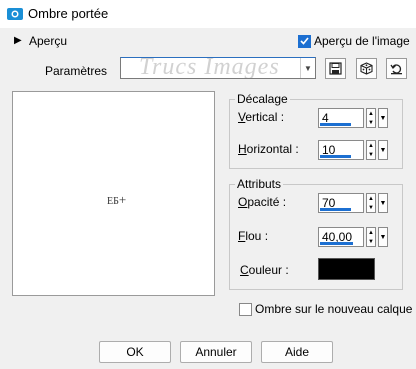  Describe the element at coordinates (48, 41) in the screenshot. I see `preview-toggle-label: Aperçu` at that location.